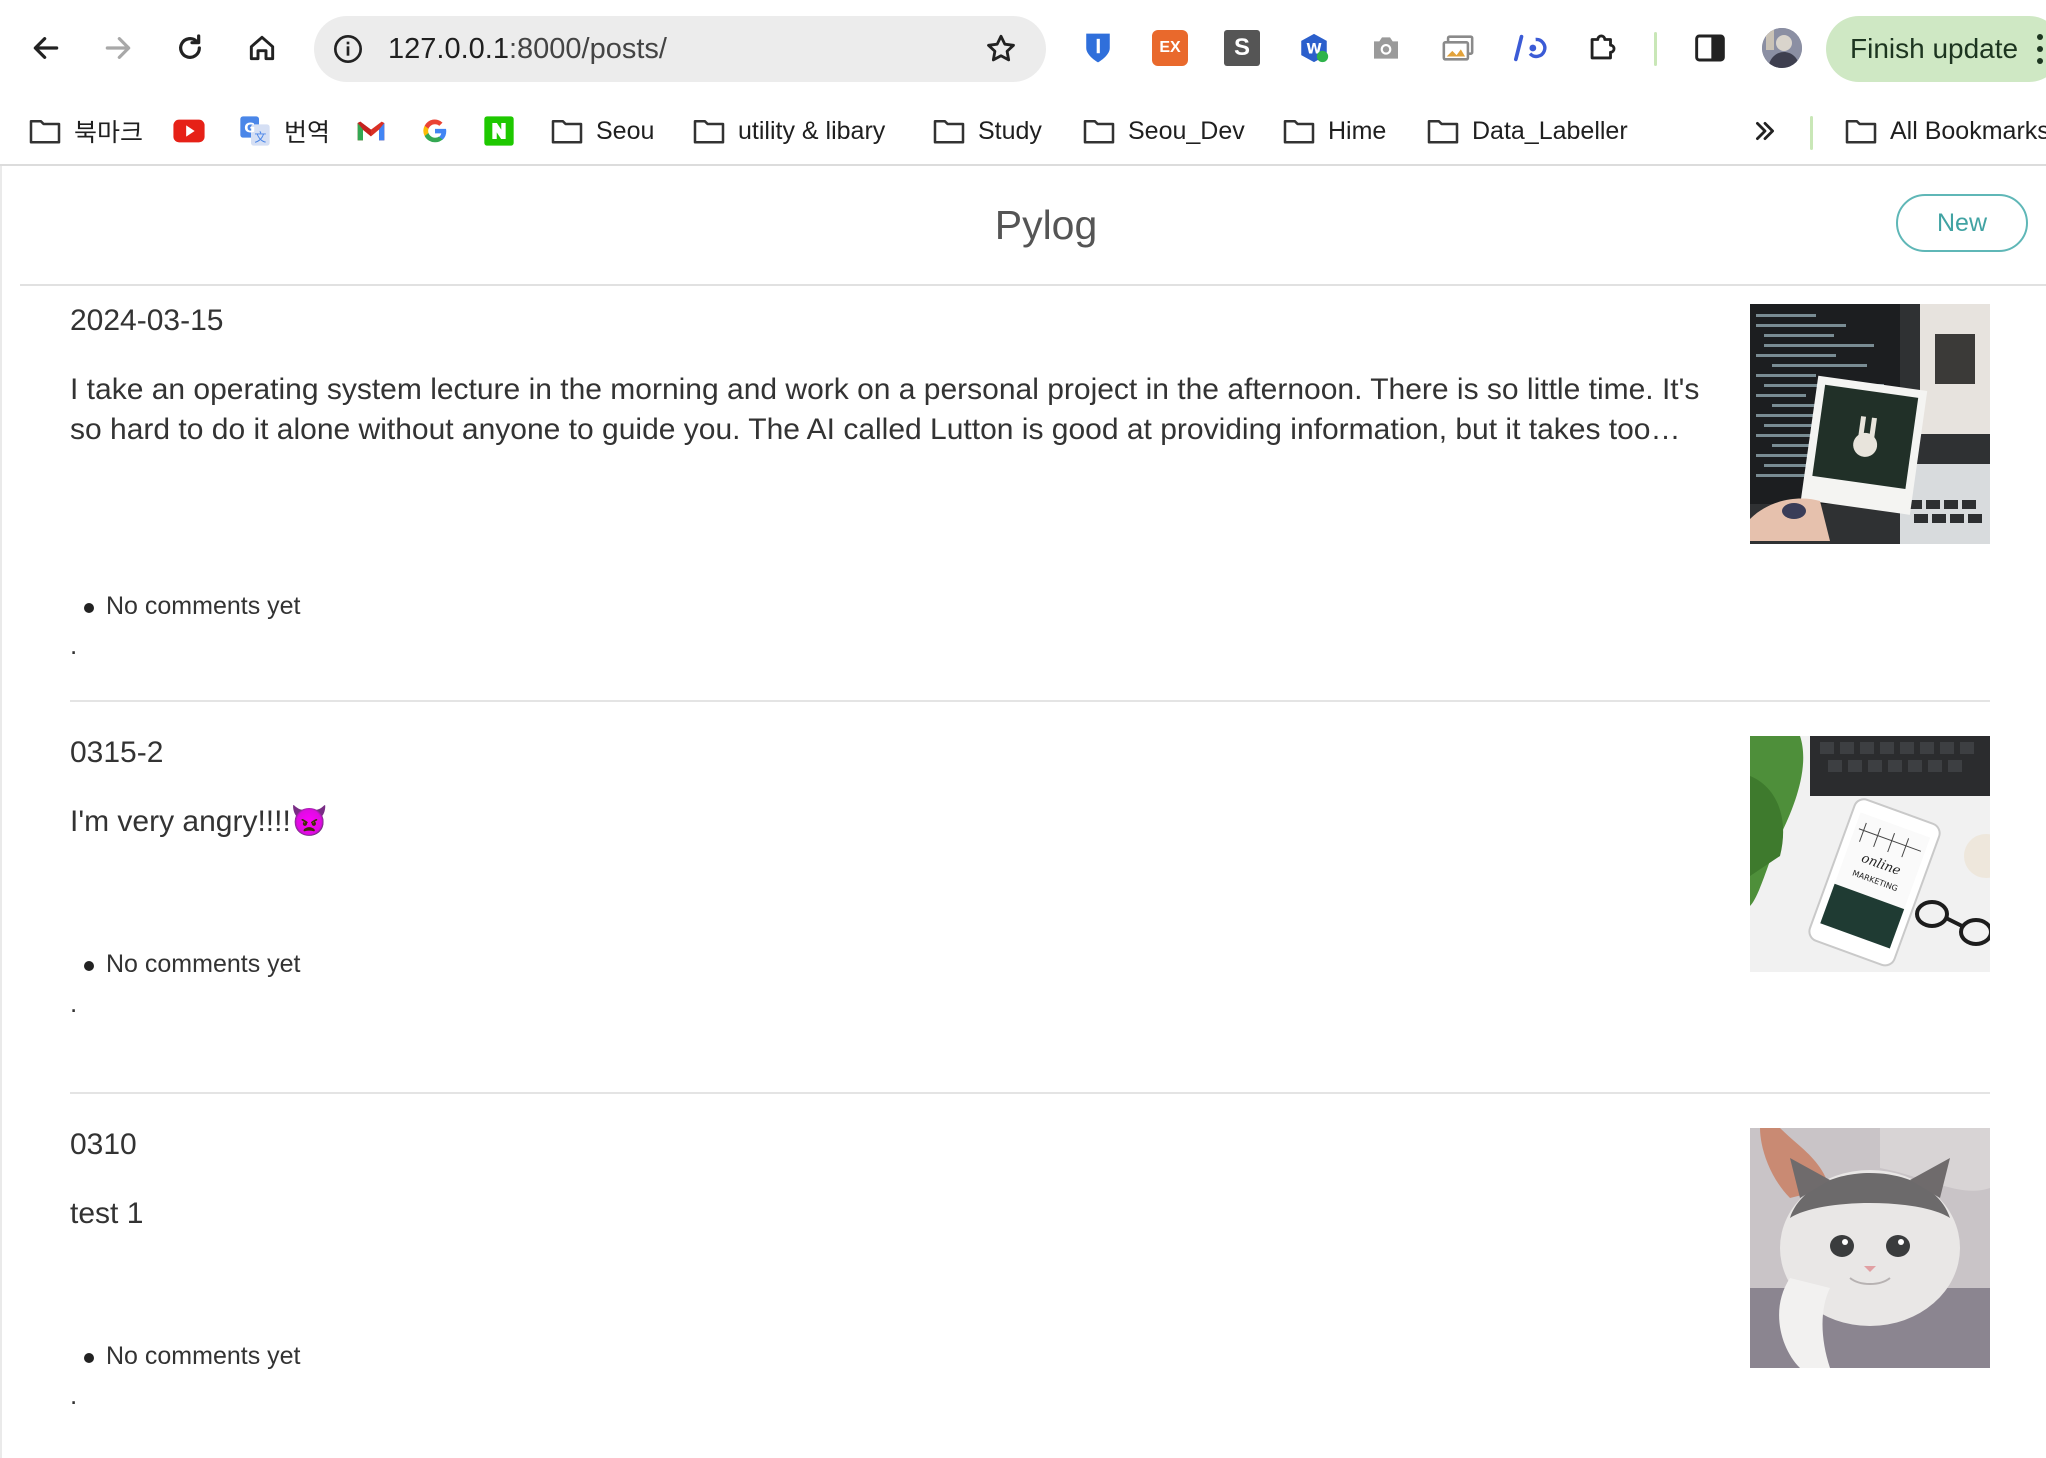 The image size is (2046, 1458). Describe the element at coordinates (103, 1145) in the screenshot. I see `post-title: 0310` at that location.